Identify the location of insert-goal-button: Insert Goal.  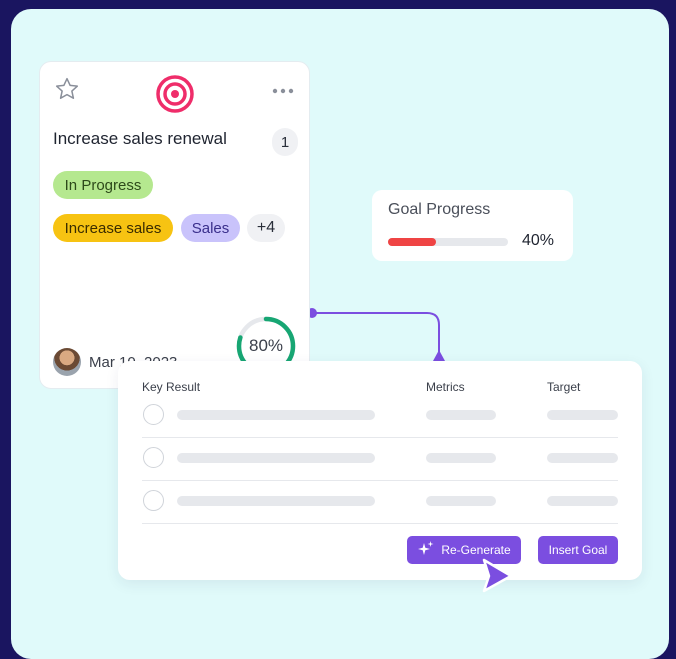
(578, 550).